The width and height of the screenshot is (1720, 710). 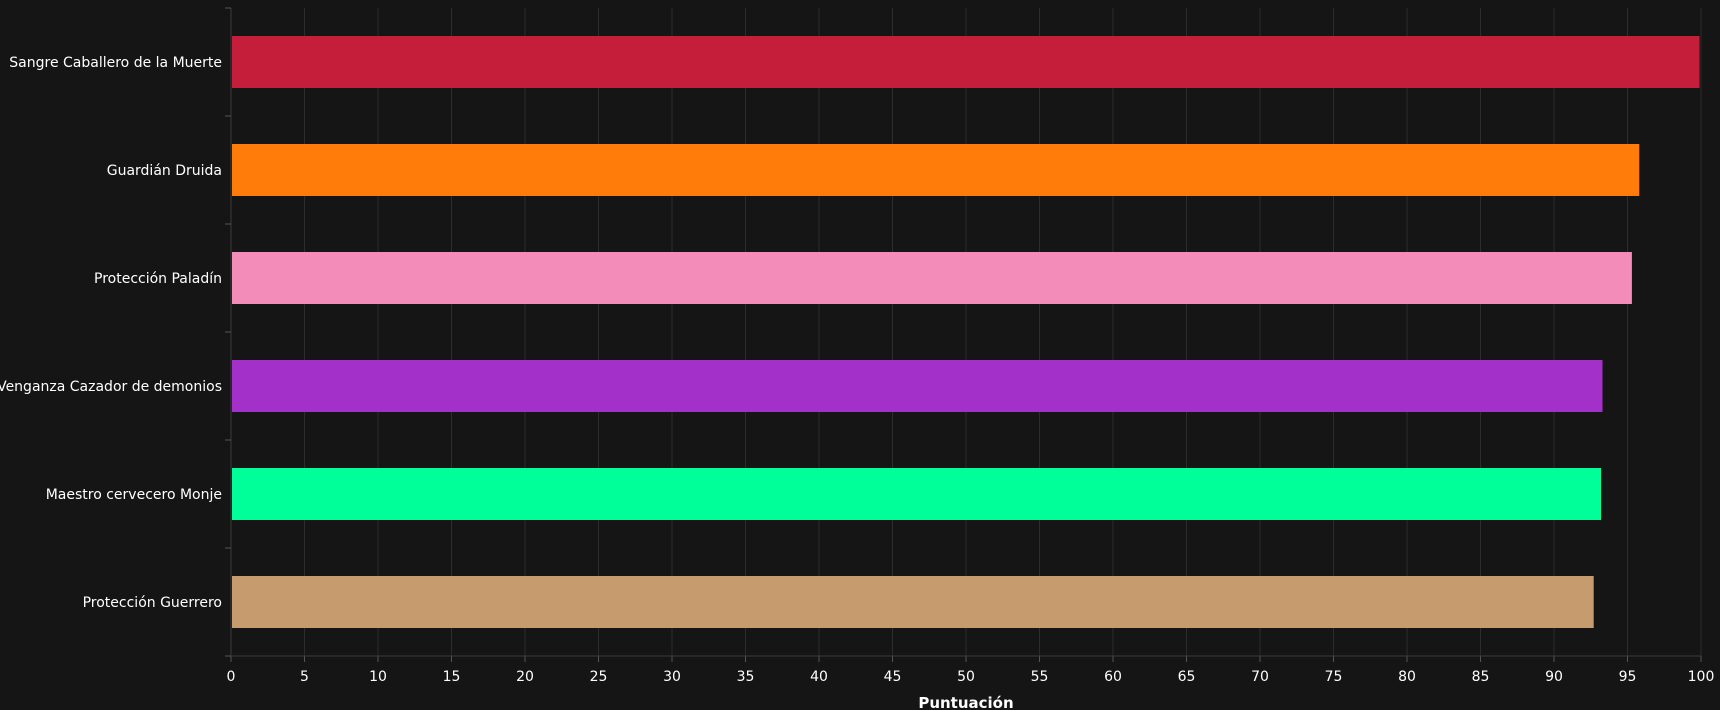 What do you see at coordinates (1628, 677) in the screenshot?
I see `x-tick-label: 95` at bounding box center [1628, 677].